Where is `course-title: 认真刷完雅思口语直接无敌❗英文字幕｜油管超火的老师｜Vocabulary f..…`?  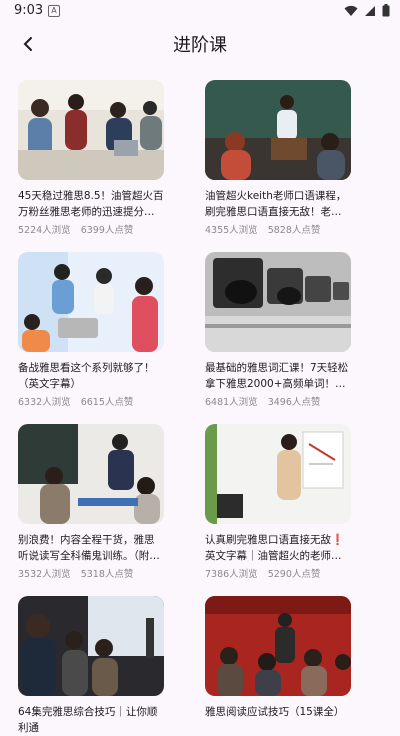 course-title: 认真刷完雅思口语直接无敌❗英文字幕｜油管超火的老师｜Vocabulary f..… is located at coordinates (275, 548).